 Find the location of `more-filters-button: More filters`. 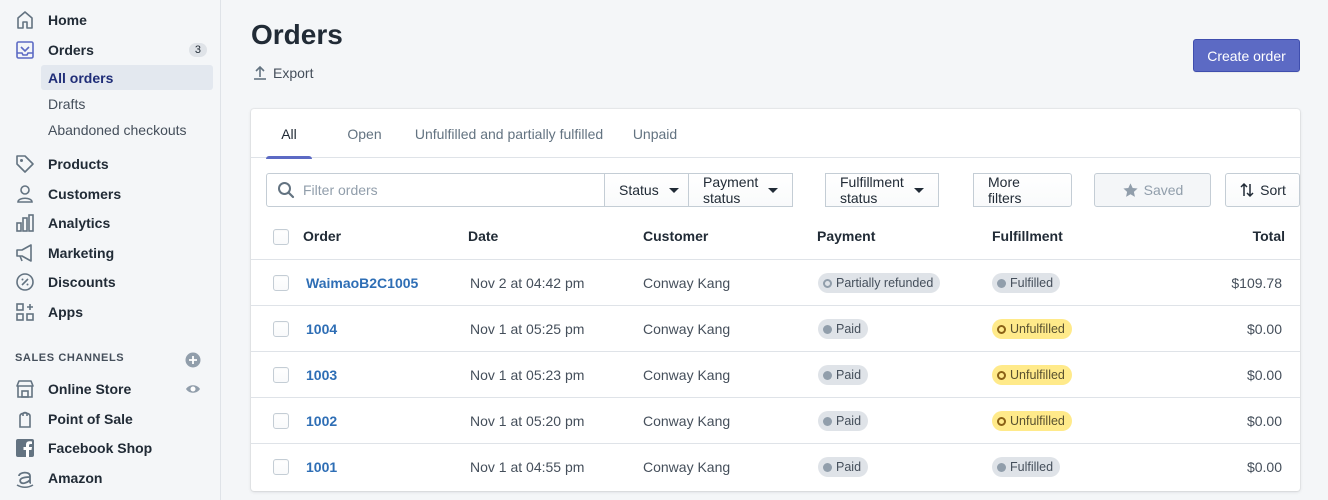

more-filters-button: More filters is located at coordinates (1022, 190).